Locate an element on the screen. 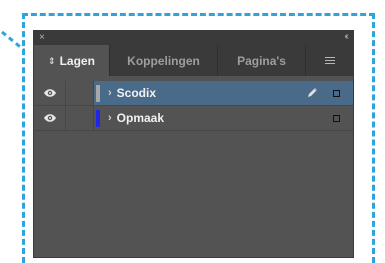 This screenshot has height=263, width=385. layer-row-scodix: › Scodix is located at coordinates (193, 93).